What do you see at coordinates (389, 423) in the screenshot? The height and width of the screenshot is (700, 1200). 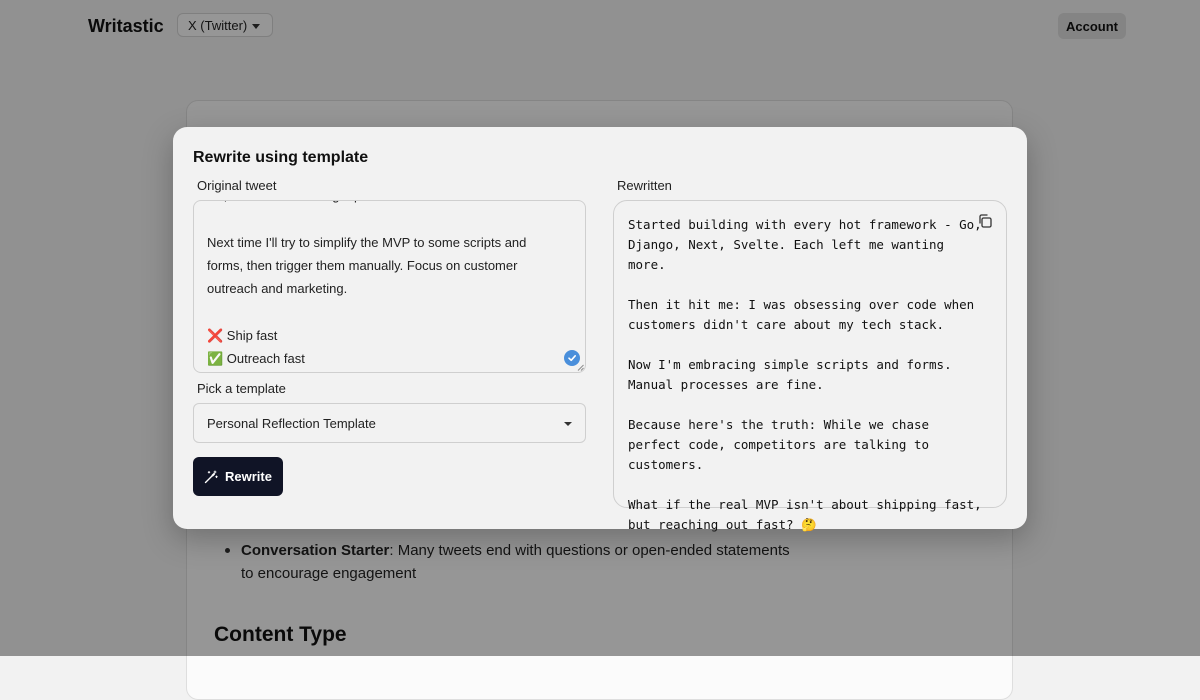 I see `template-select: Personal Reflection Template` at bounding box center [389, 423].